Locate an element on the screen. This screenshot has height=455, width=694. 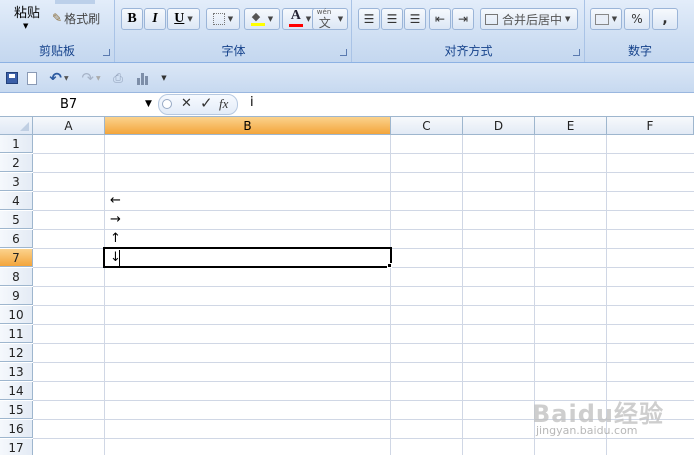
select-all-button is located at coordinates (16, 126).